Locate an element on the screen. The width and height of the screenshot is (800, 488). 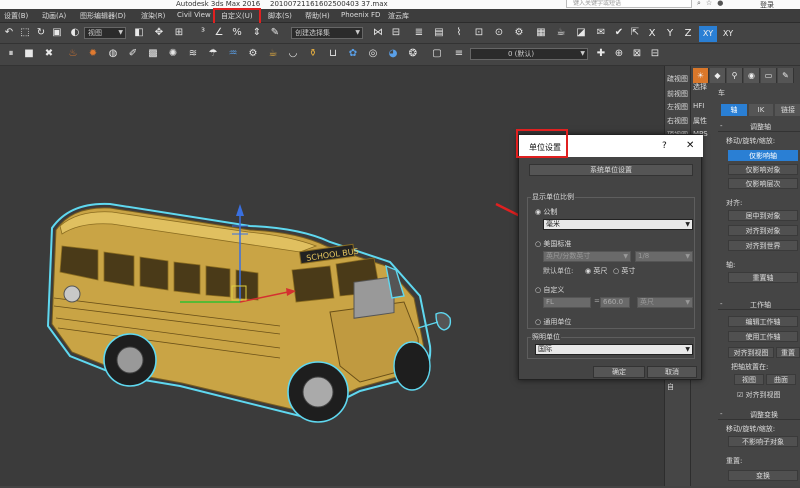
subtab-ik: IK is located at coordinates (761, 110).